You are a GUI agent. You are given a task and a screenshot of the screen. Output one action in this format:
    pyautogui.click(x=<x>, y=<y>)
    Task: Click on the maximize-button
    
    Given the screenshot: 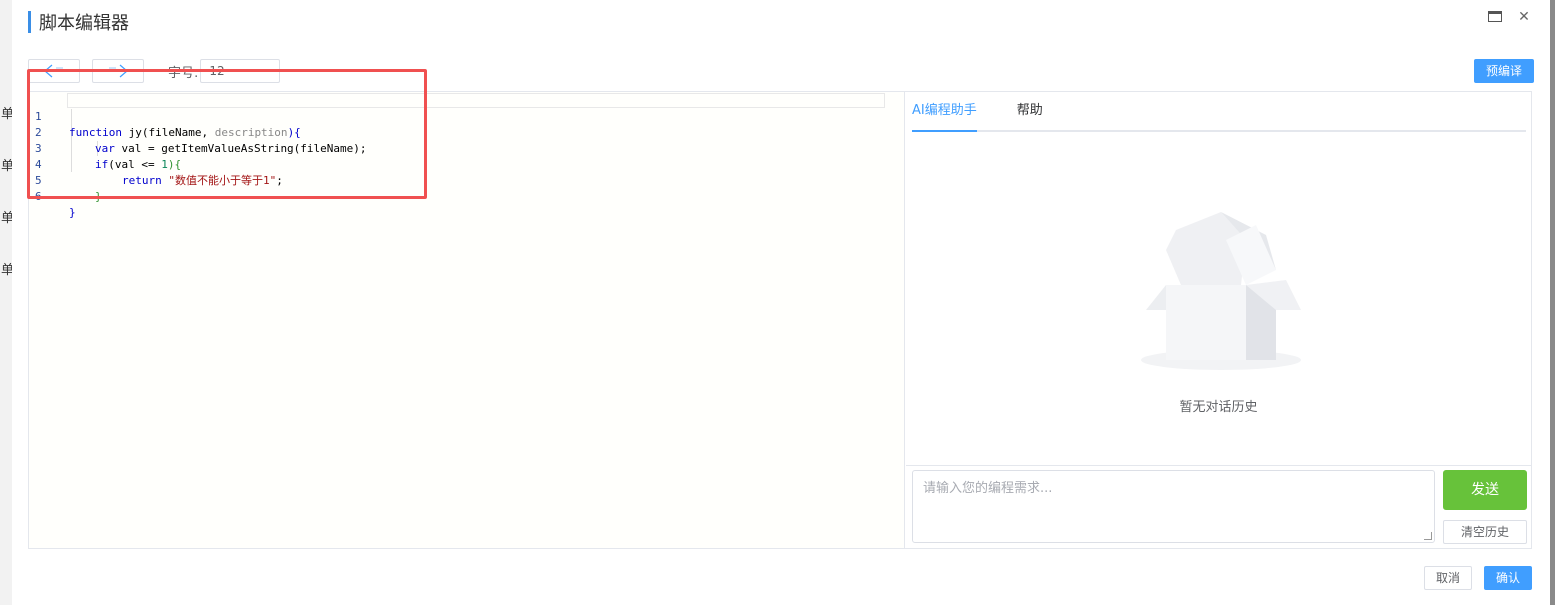 What is the action you would take?
    pyautogui.click(x=1496, y=17)
    